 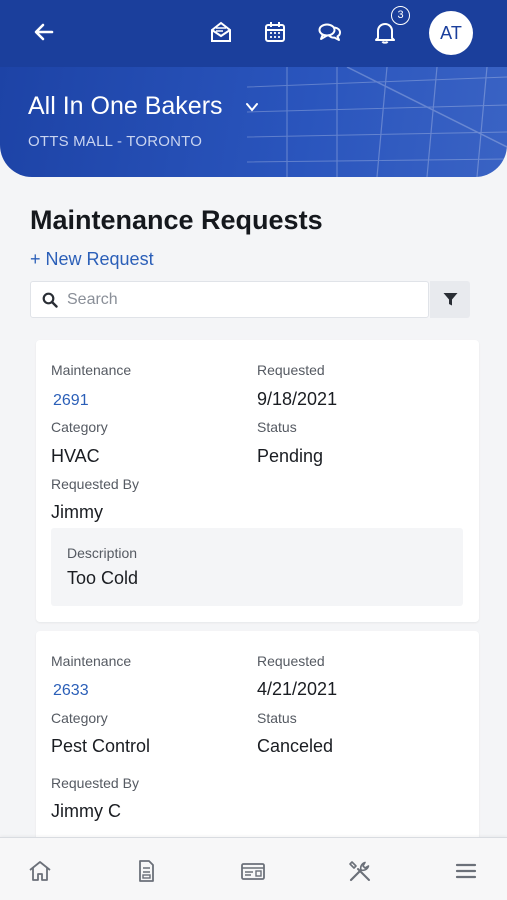 I want to click on bottom-nav, so click(x=253, y=868).